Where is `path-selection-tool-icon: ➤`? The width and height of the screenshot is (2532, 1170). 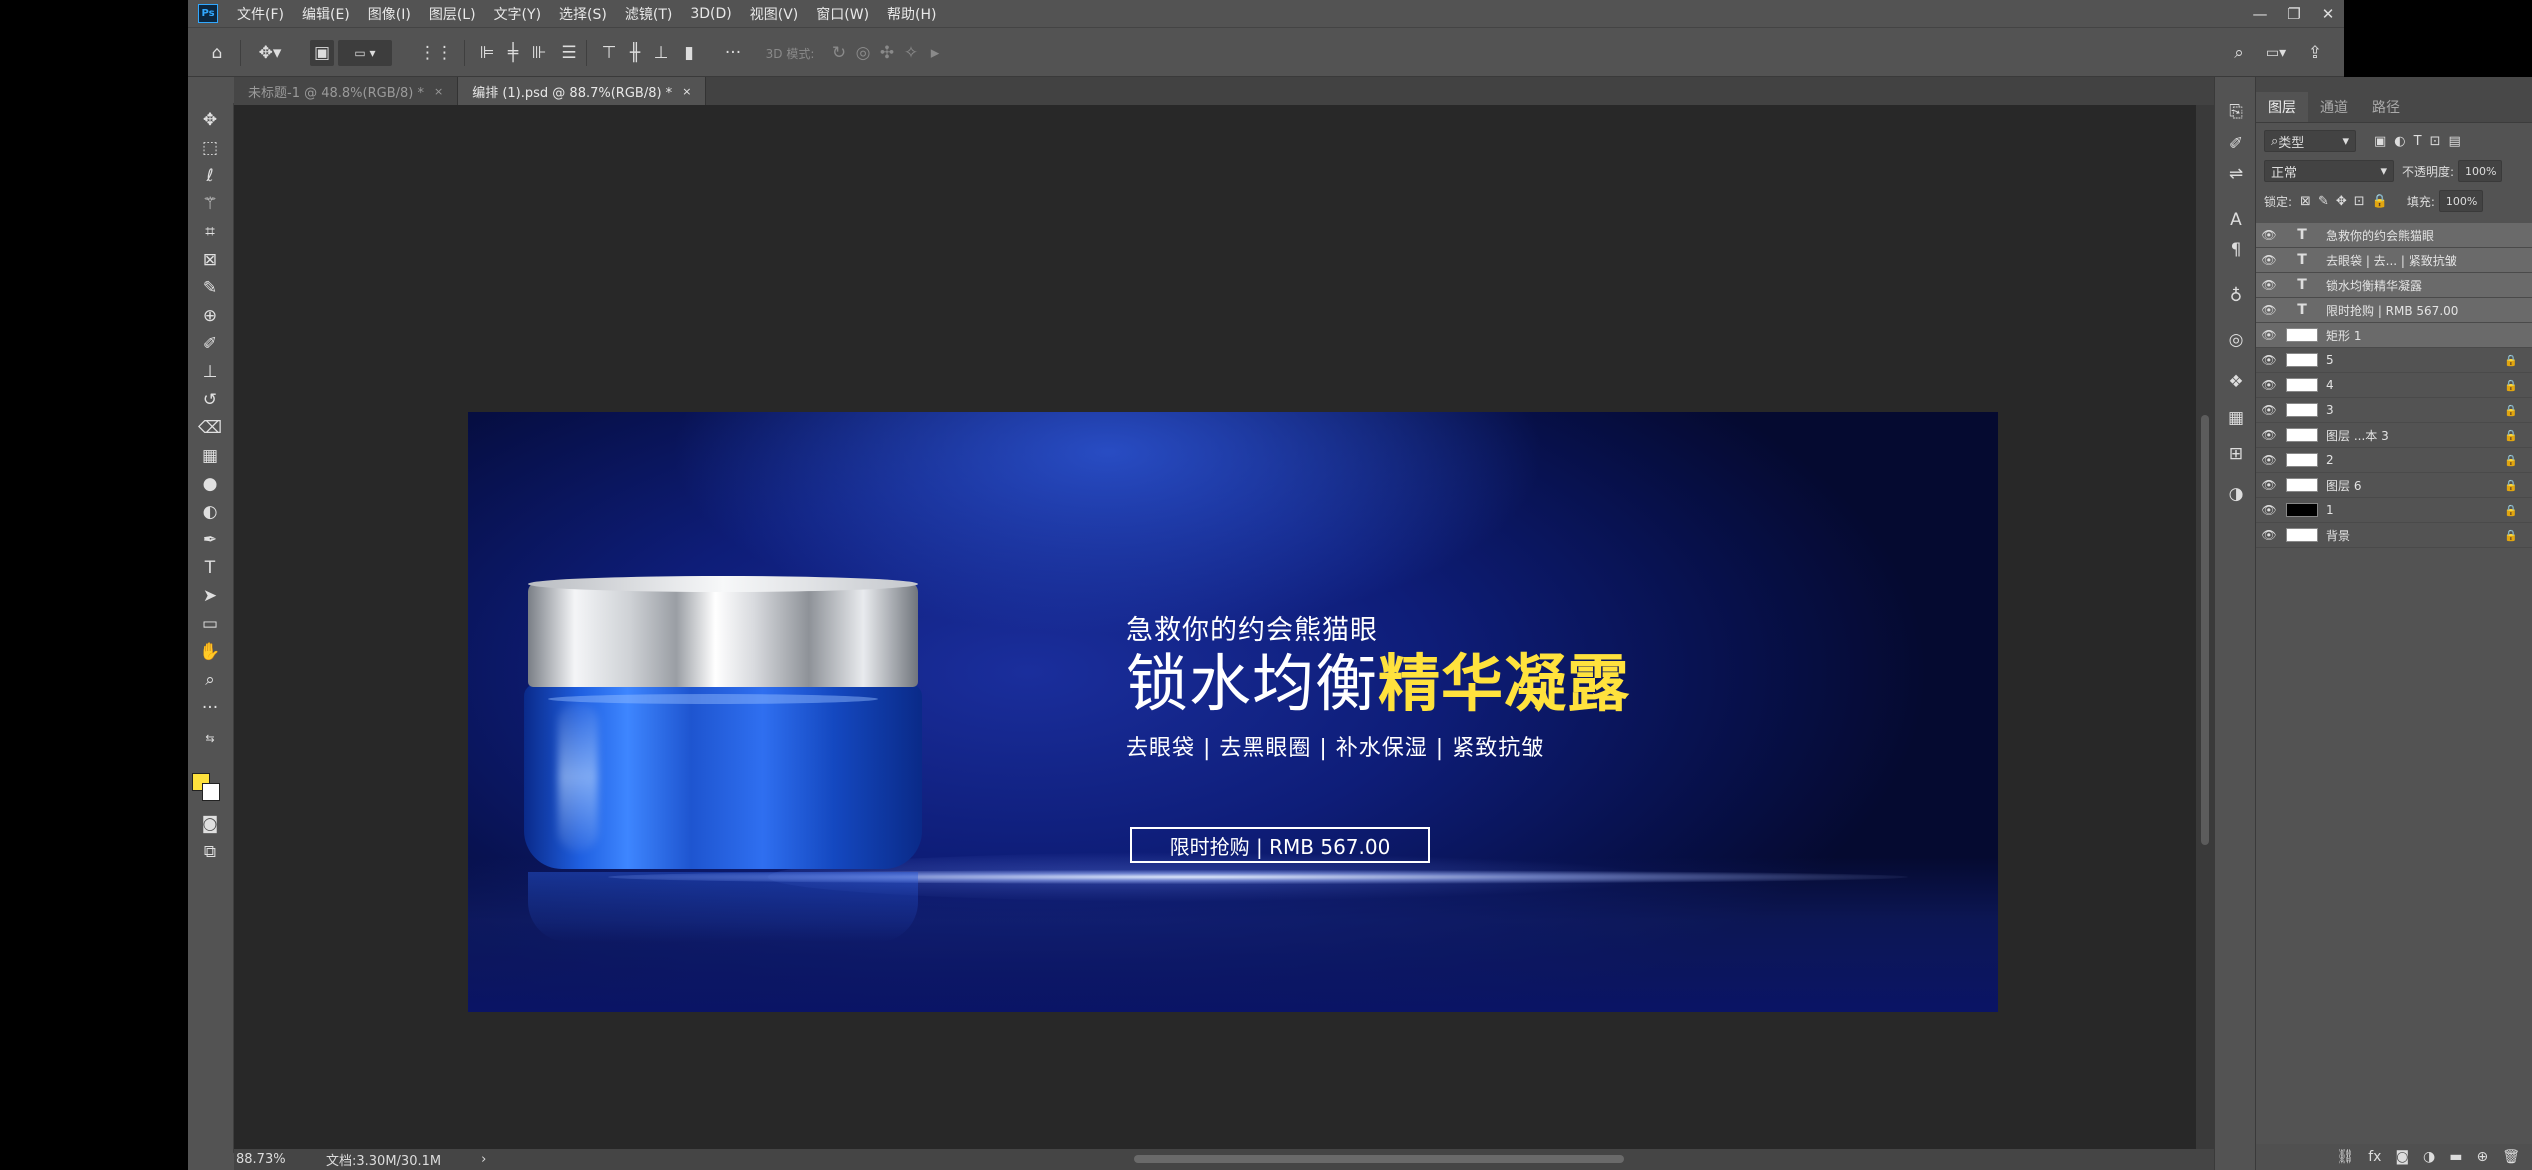
path-selection-tool-icon: ➤ is located at coordinates (210, 596).